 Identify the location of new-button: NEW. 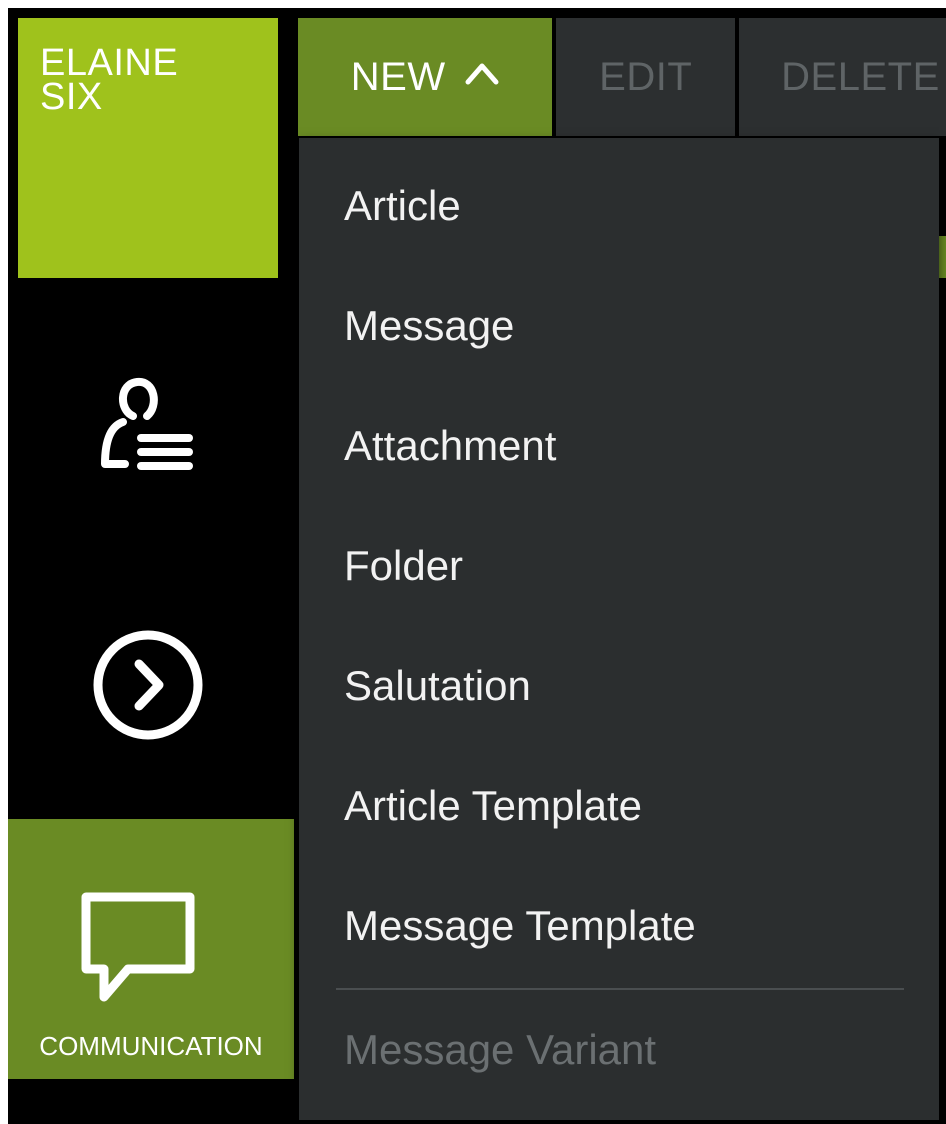
(425, 77).